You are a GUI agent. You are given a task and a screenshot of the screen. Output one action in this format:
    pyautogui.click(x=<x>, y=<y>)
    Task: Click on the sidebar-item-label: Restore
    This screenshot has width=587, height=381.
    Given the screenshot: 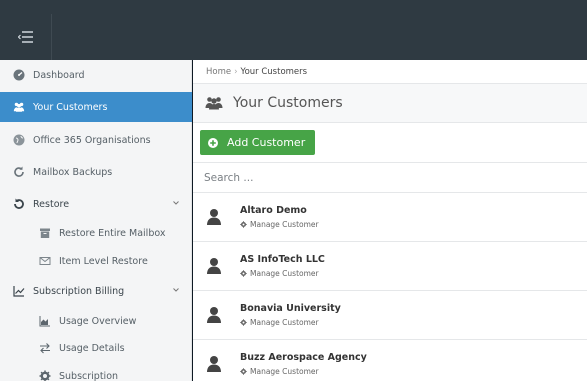 What is the action you would take?
    pyautogui.click(x=51, y=204)
    